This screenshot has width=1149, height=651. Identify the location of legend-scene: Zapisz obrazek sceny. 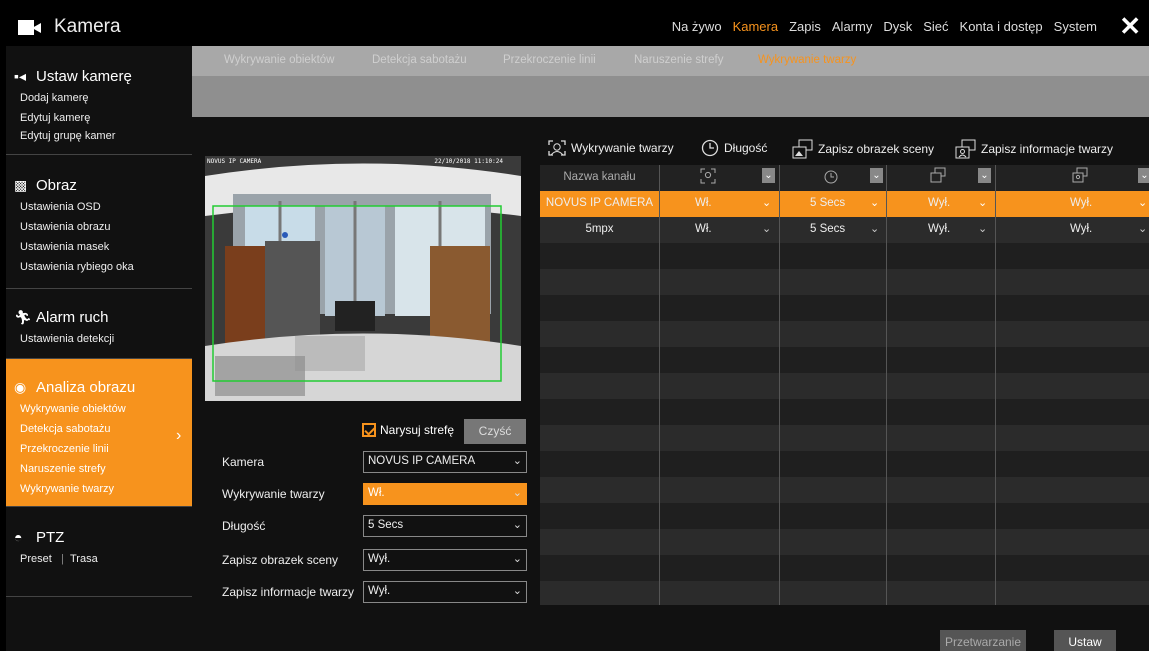
(863, 149).